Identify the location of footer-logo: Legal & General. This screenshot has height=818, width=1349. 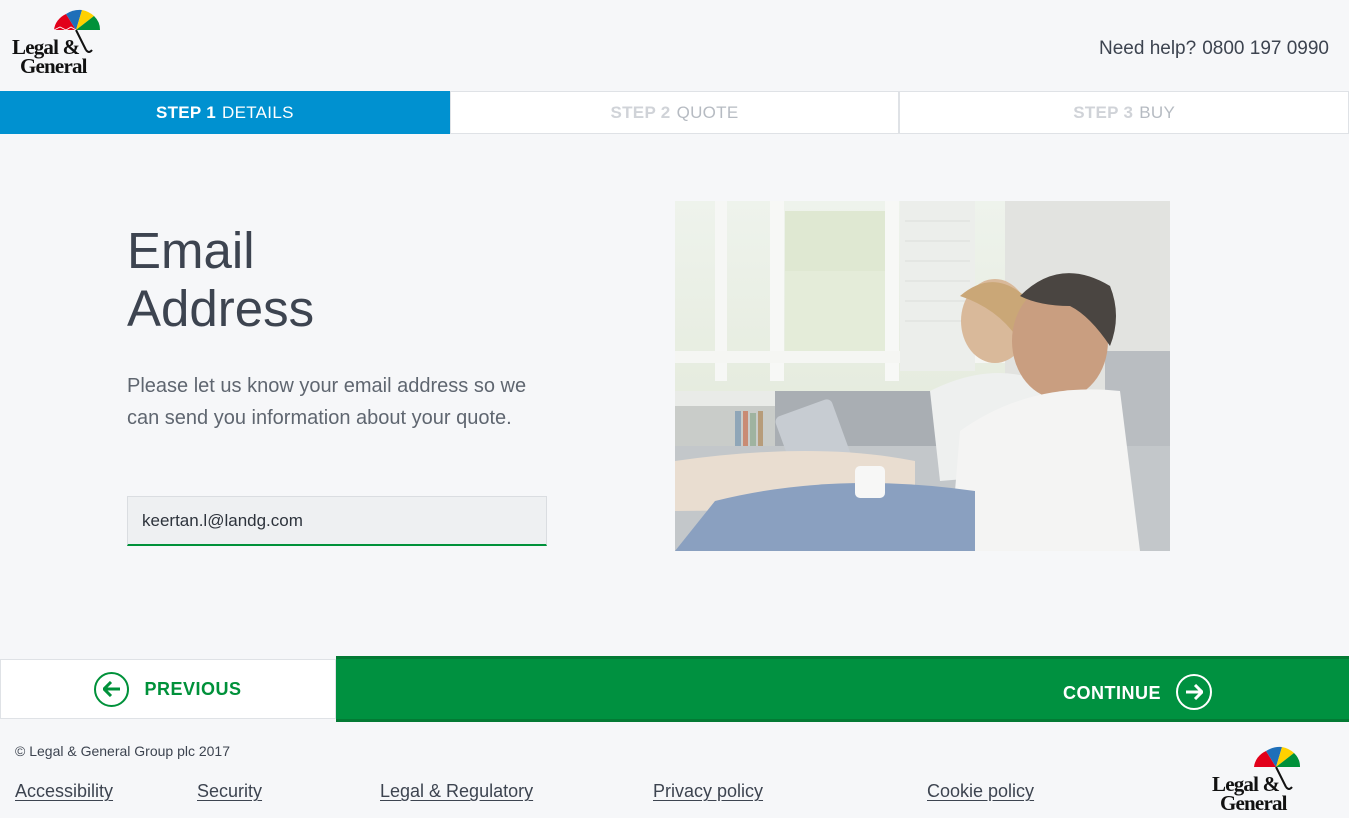
(1257, 781).